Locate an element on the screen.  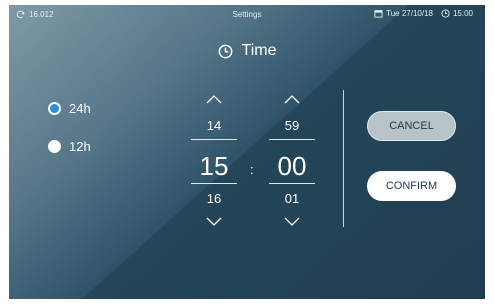
hour-down-button is located at coordinates (214, 221).